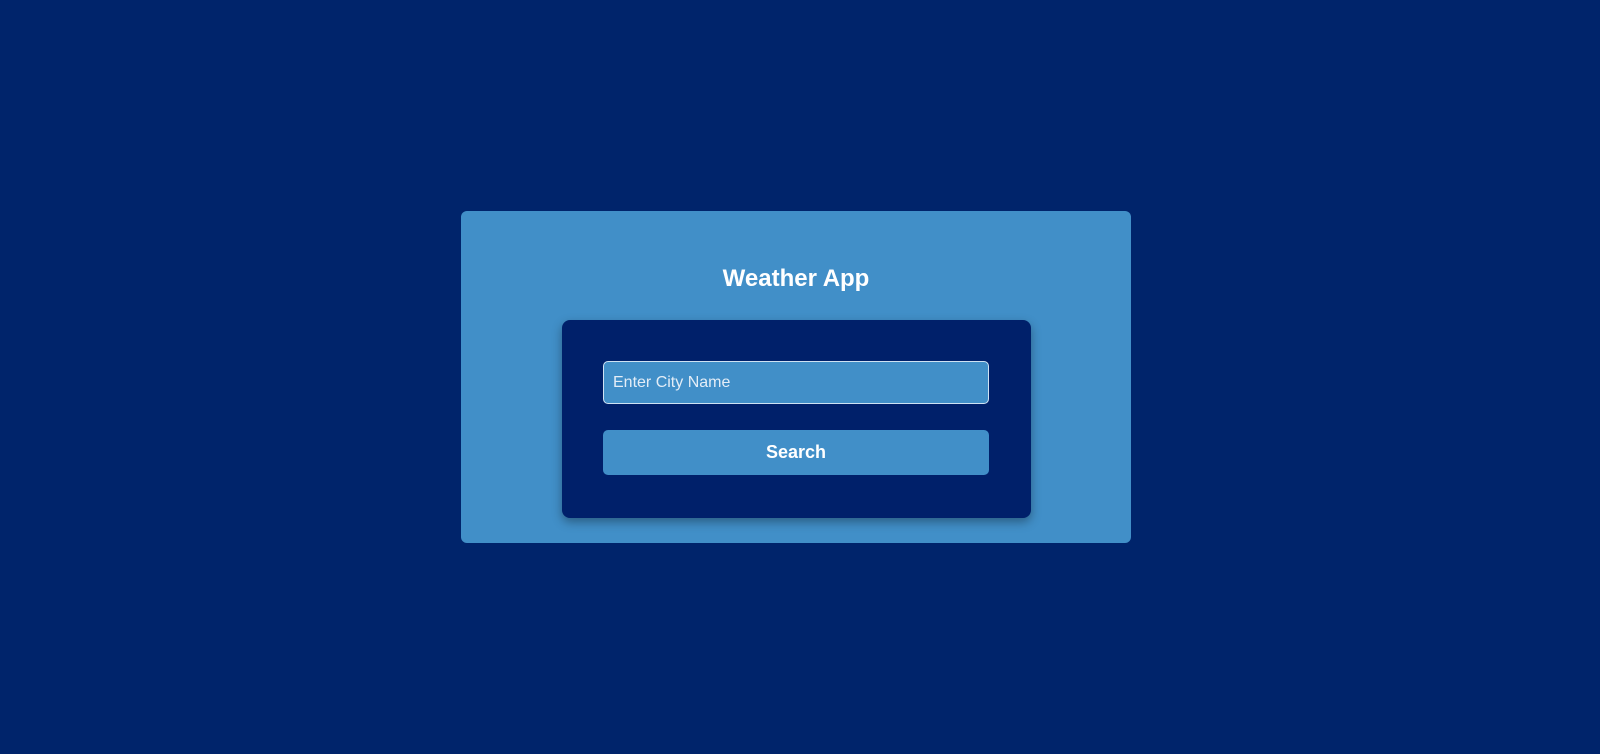  I want to click on search-panel: Search, so click(796, 419).